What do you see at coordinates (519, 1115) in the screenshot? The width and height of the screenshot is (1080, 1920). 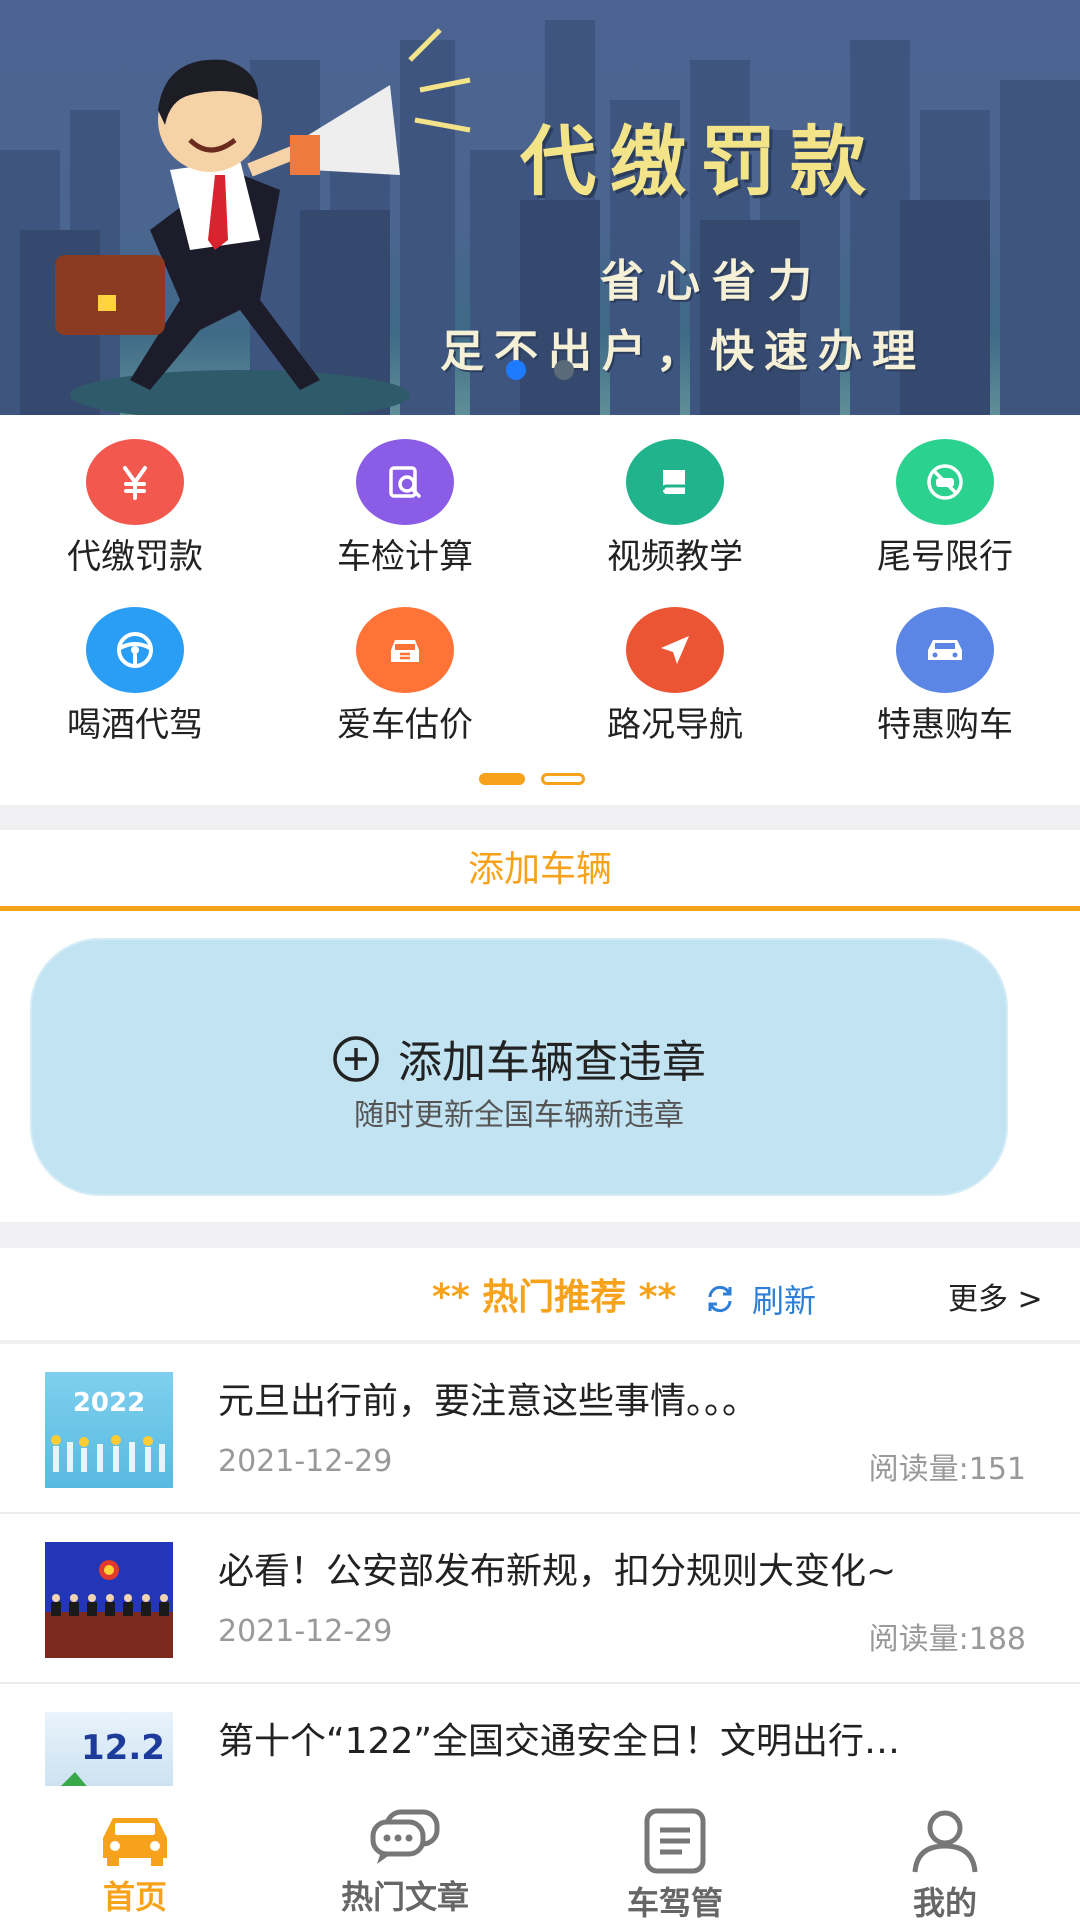 I see `add-vehicle-subtitle: 随时更新全国车辆新违章` at bounding box center [519, 1115].